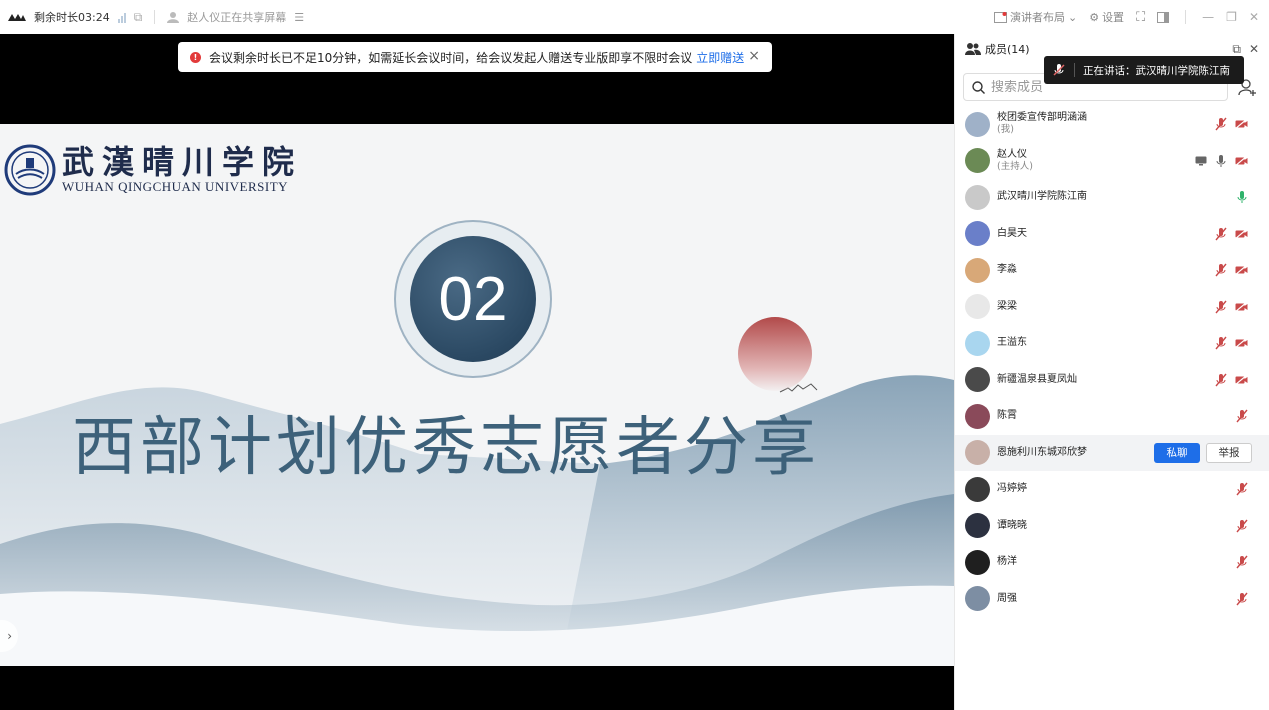  I want to click on panel-close-icon: ✕, so click(1254, 49).